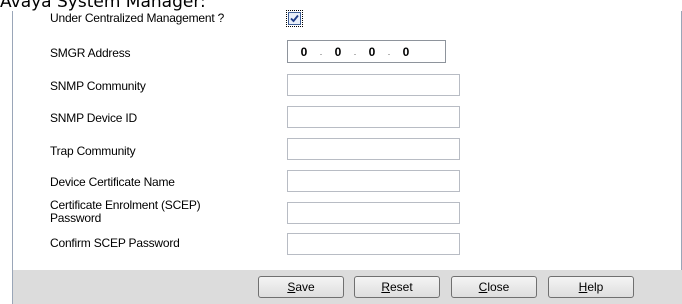 Image resolution: width=682 pixels, height=304 pixels. Describe the element at coordinates (595, 287) in the screenshot. I see `help-label-rest: elp` at that location.